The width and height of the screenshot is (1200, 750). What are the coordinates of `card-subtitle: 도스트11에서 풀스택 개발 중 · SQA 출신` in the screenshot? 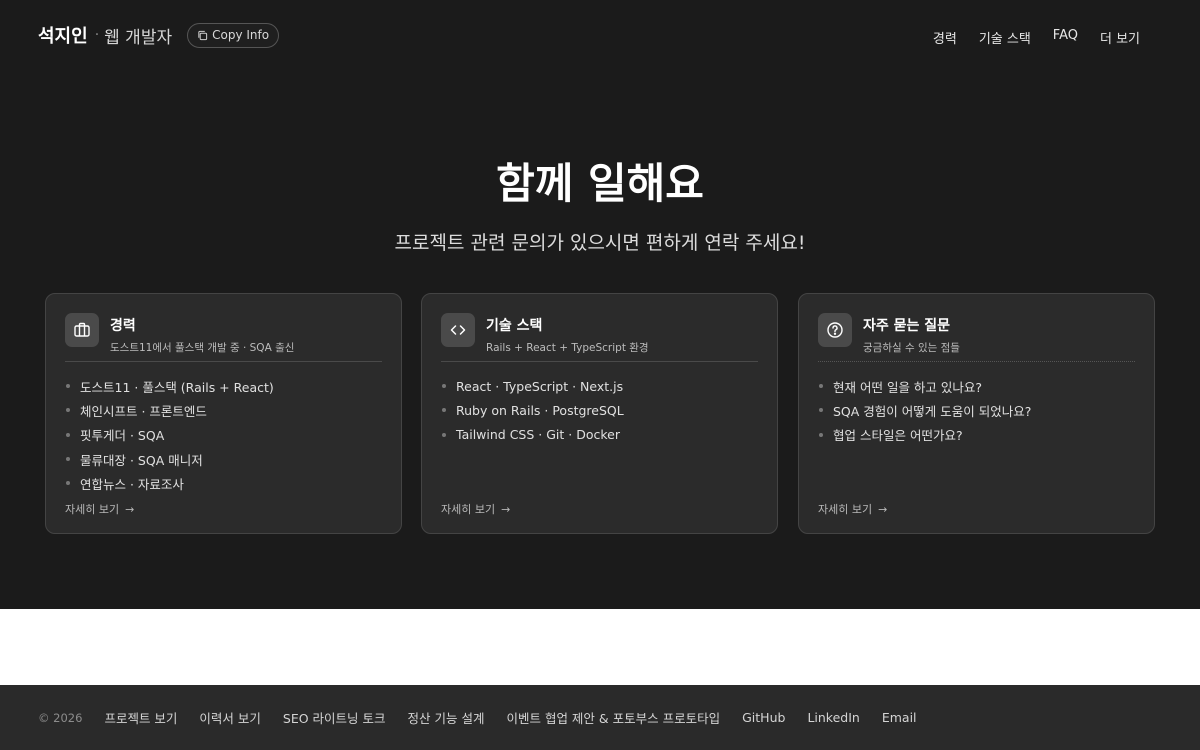 It's located at (202, 348).